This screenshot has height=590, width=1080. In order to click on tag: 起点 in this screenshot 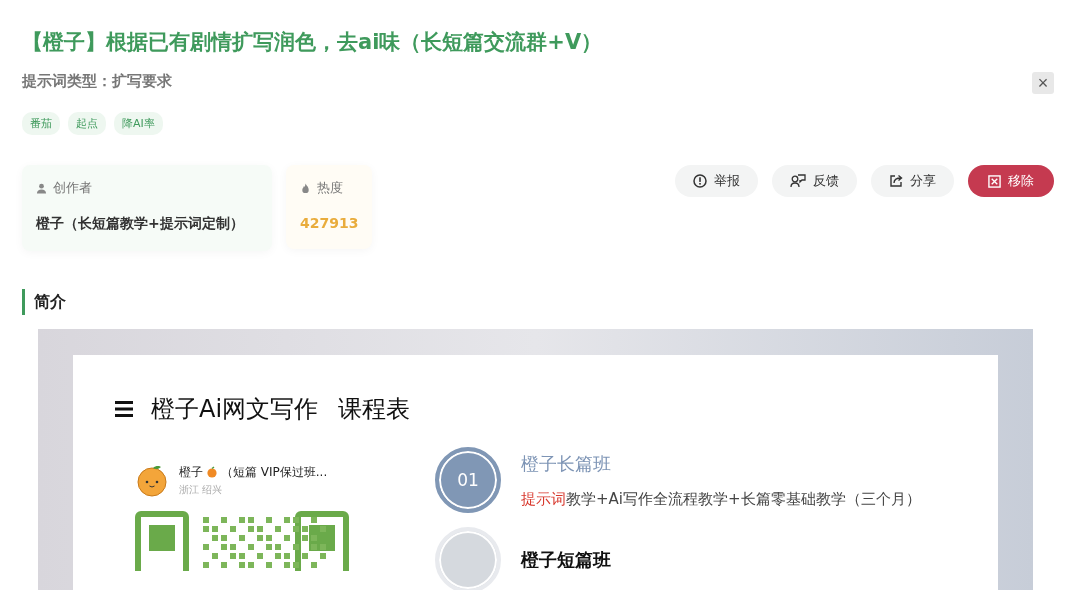, I will do `click(87, 123)`.